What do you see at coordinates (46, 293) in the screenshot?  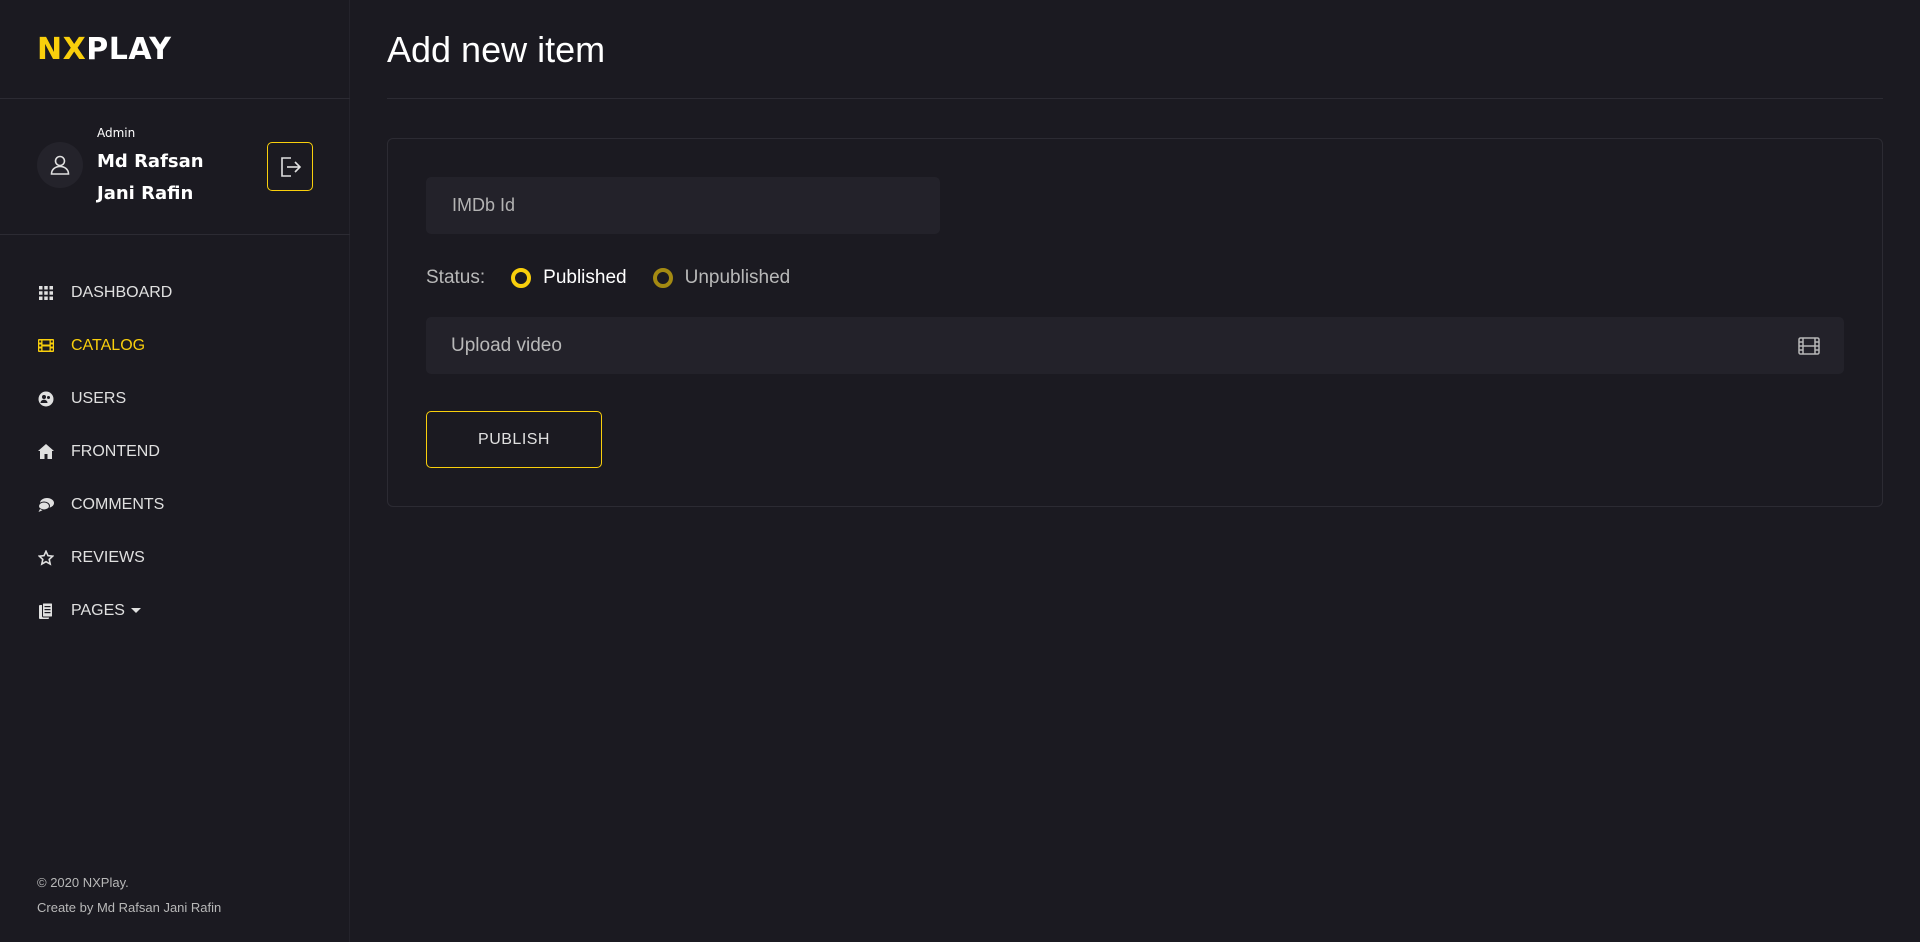 I see `grid-icon` at bounding box center [46, 293].